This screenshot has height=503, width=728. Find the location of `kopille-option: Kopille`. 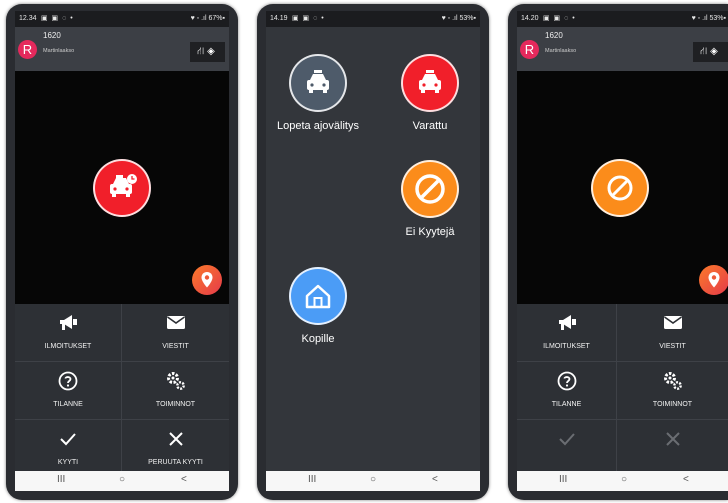

kopille-option: Kopille is located at coordinates (318, 306).